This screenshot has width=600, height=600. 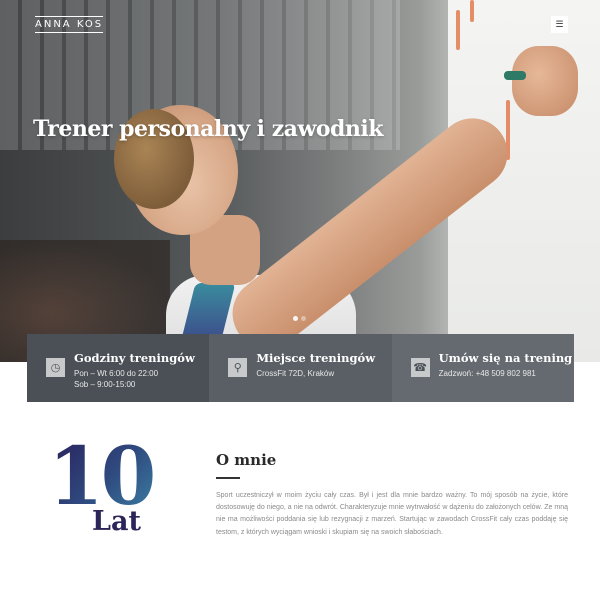 I want to click on phone-link: Zadzwoń: +48 509 802 981, so click(x=487, y=373).